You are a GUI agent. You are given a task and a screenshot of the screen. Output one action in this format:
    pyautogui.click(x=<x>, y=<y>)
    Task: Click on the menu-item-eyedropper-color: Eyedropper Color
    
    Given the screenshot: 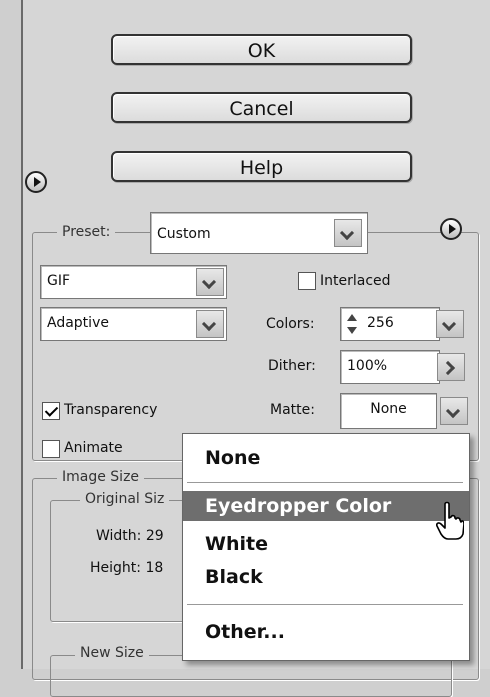 What is the action you would take?
    pyautogui.click(x=326, y=506)
    